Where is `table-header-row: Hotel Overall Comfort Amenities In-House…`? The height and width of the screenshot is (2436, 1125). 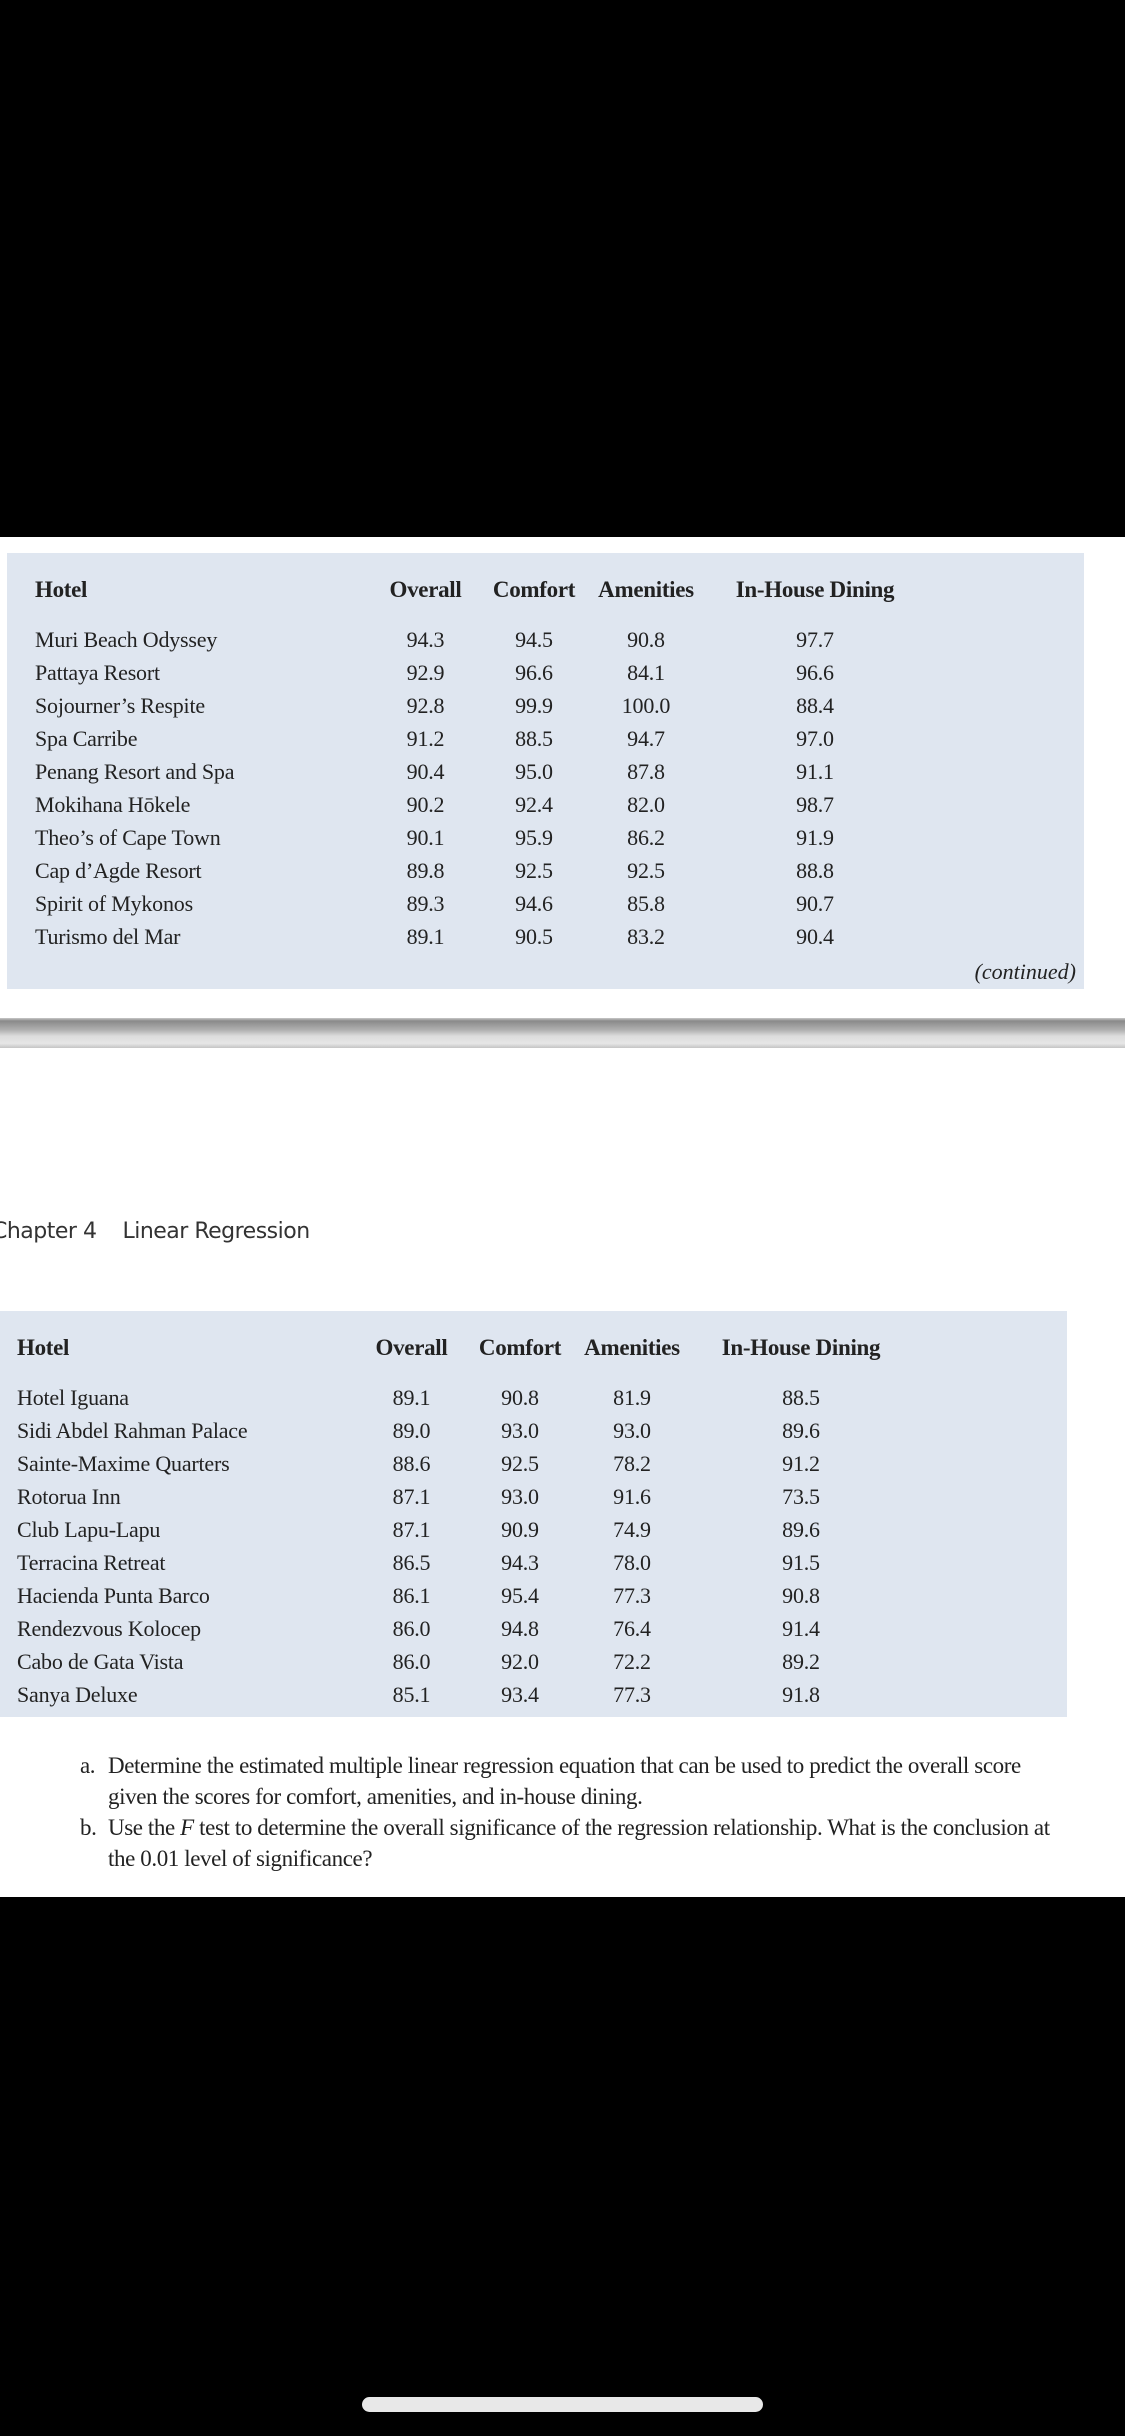 table-header-row: Hotel Overall Comfort Amenities In-House… is located at coordinates (465, 1353).